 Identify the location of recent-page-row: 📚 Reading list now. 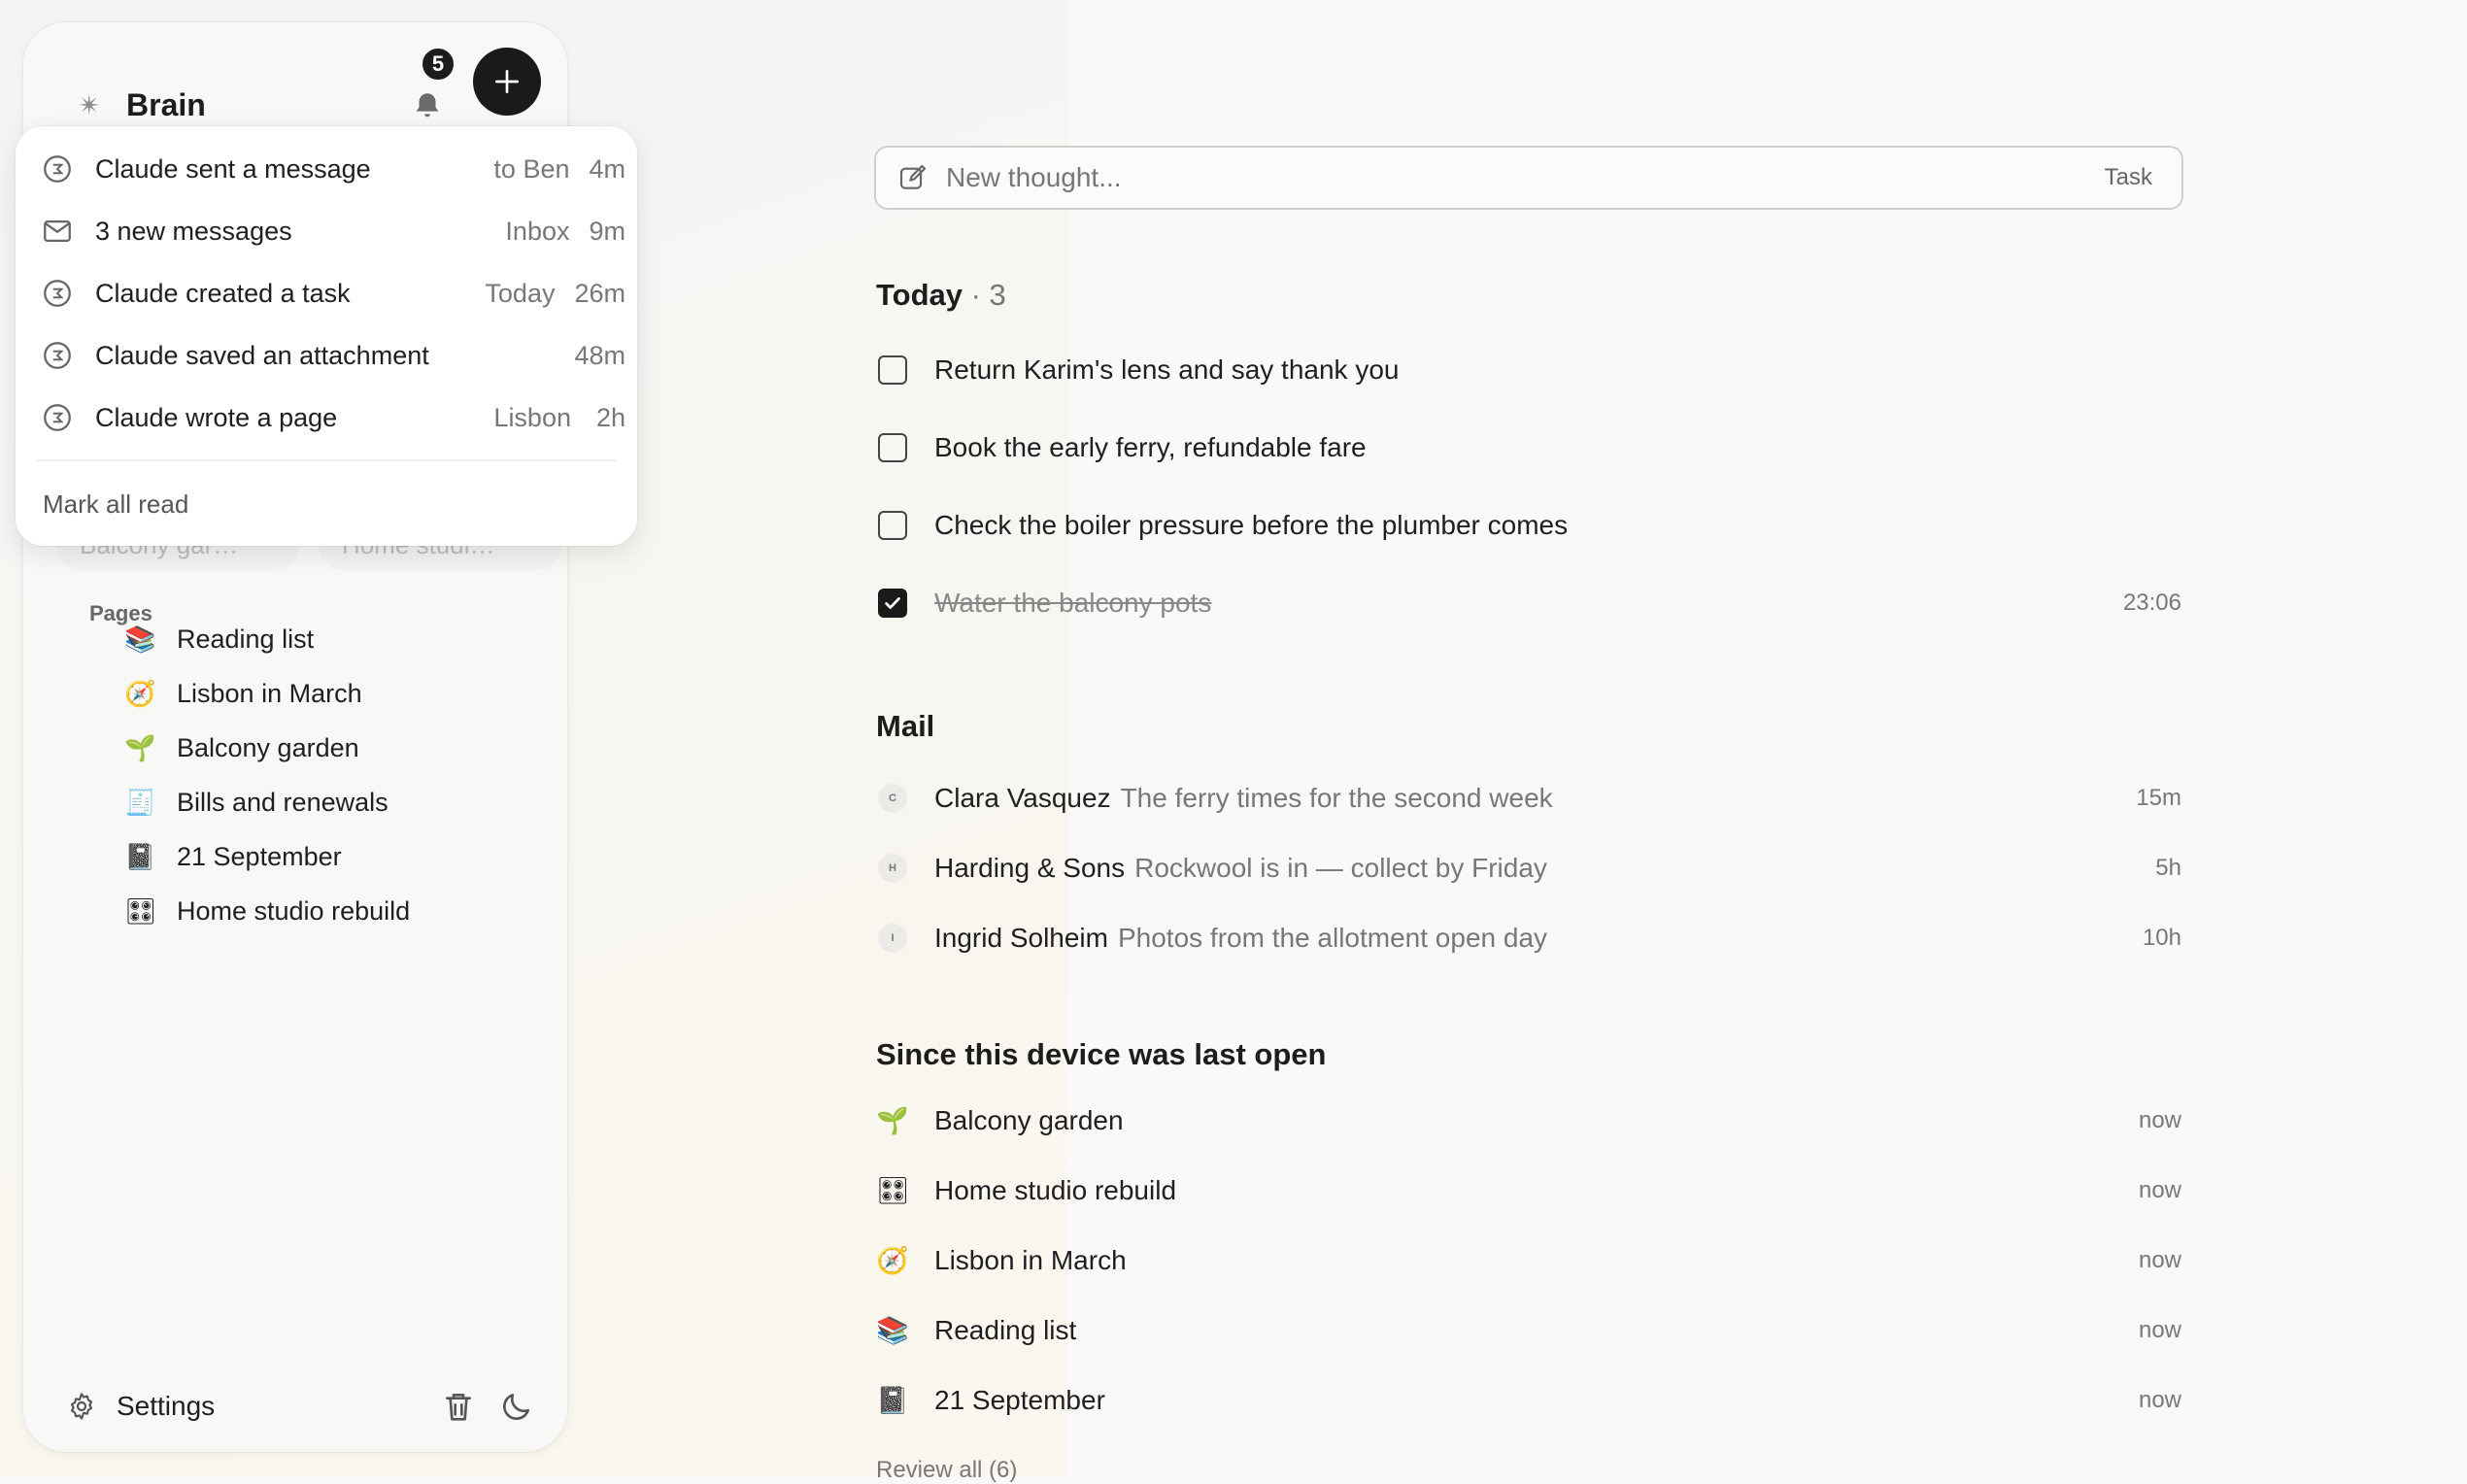
(1528, 1330).